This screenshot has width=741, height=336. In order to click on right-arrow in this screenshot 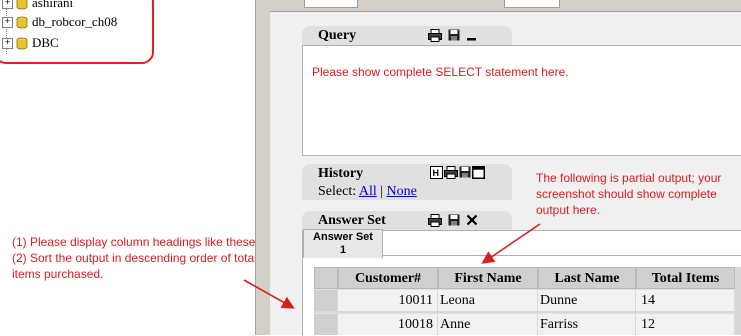, I will do `click(511, 243)`.